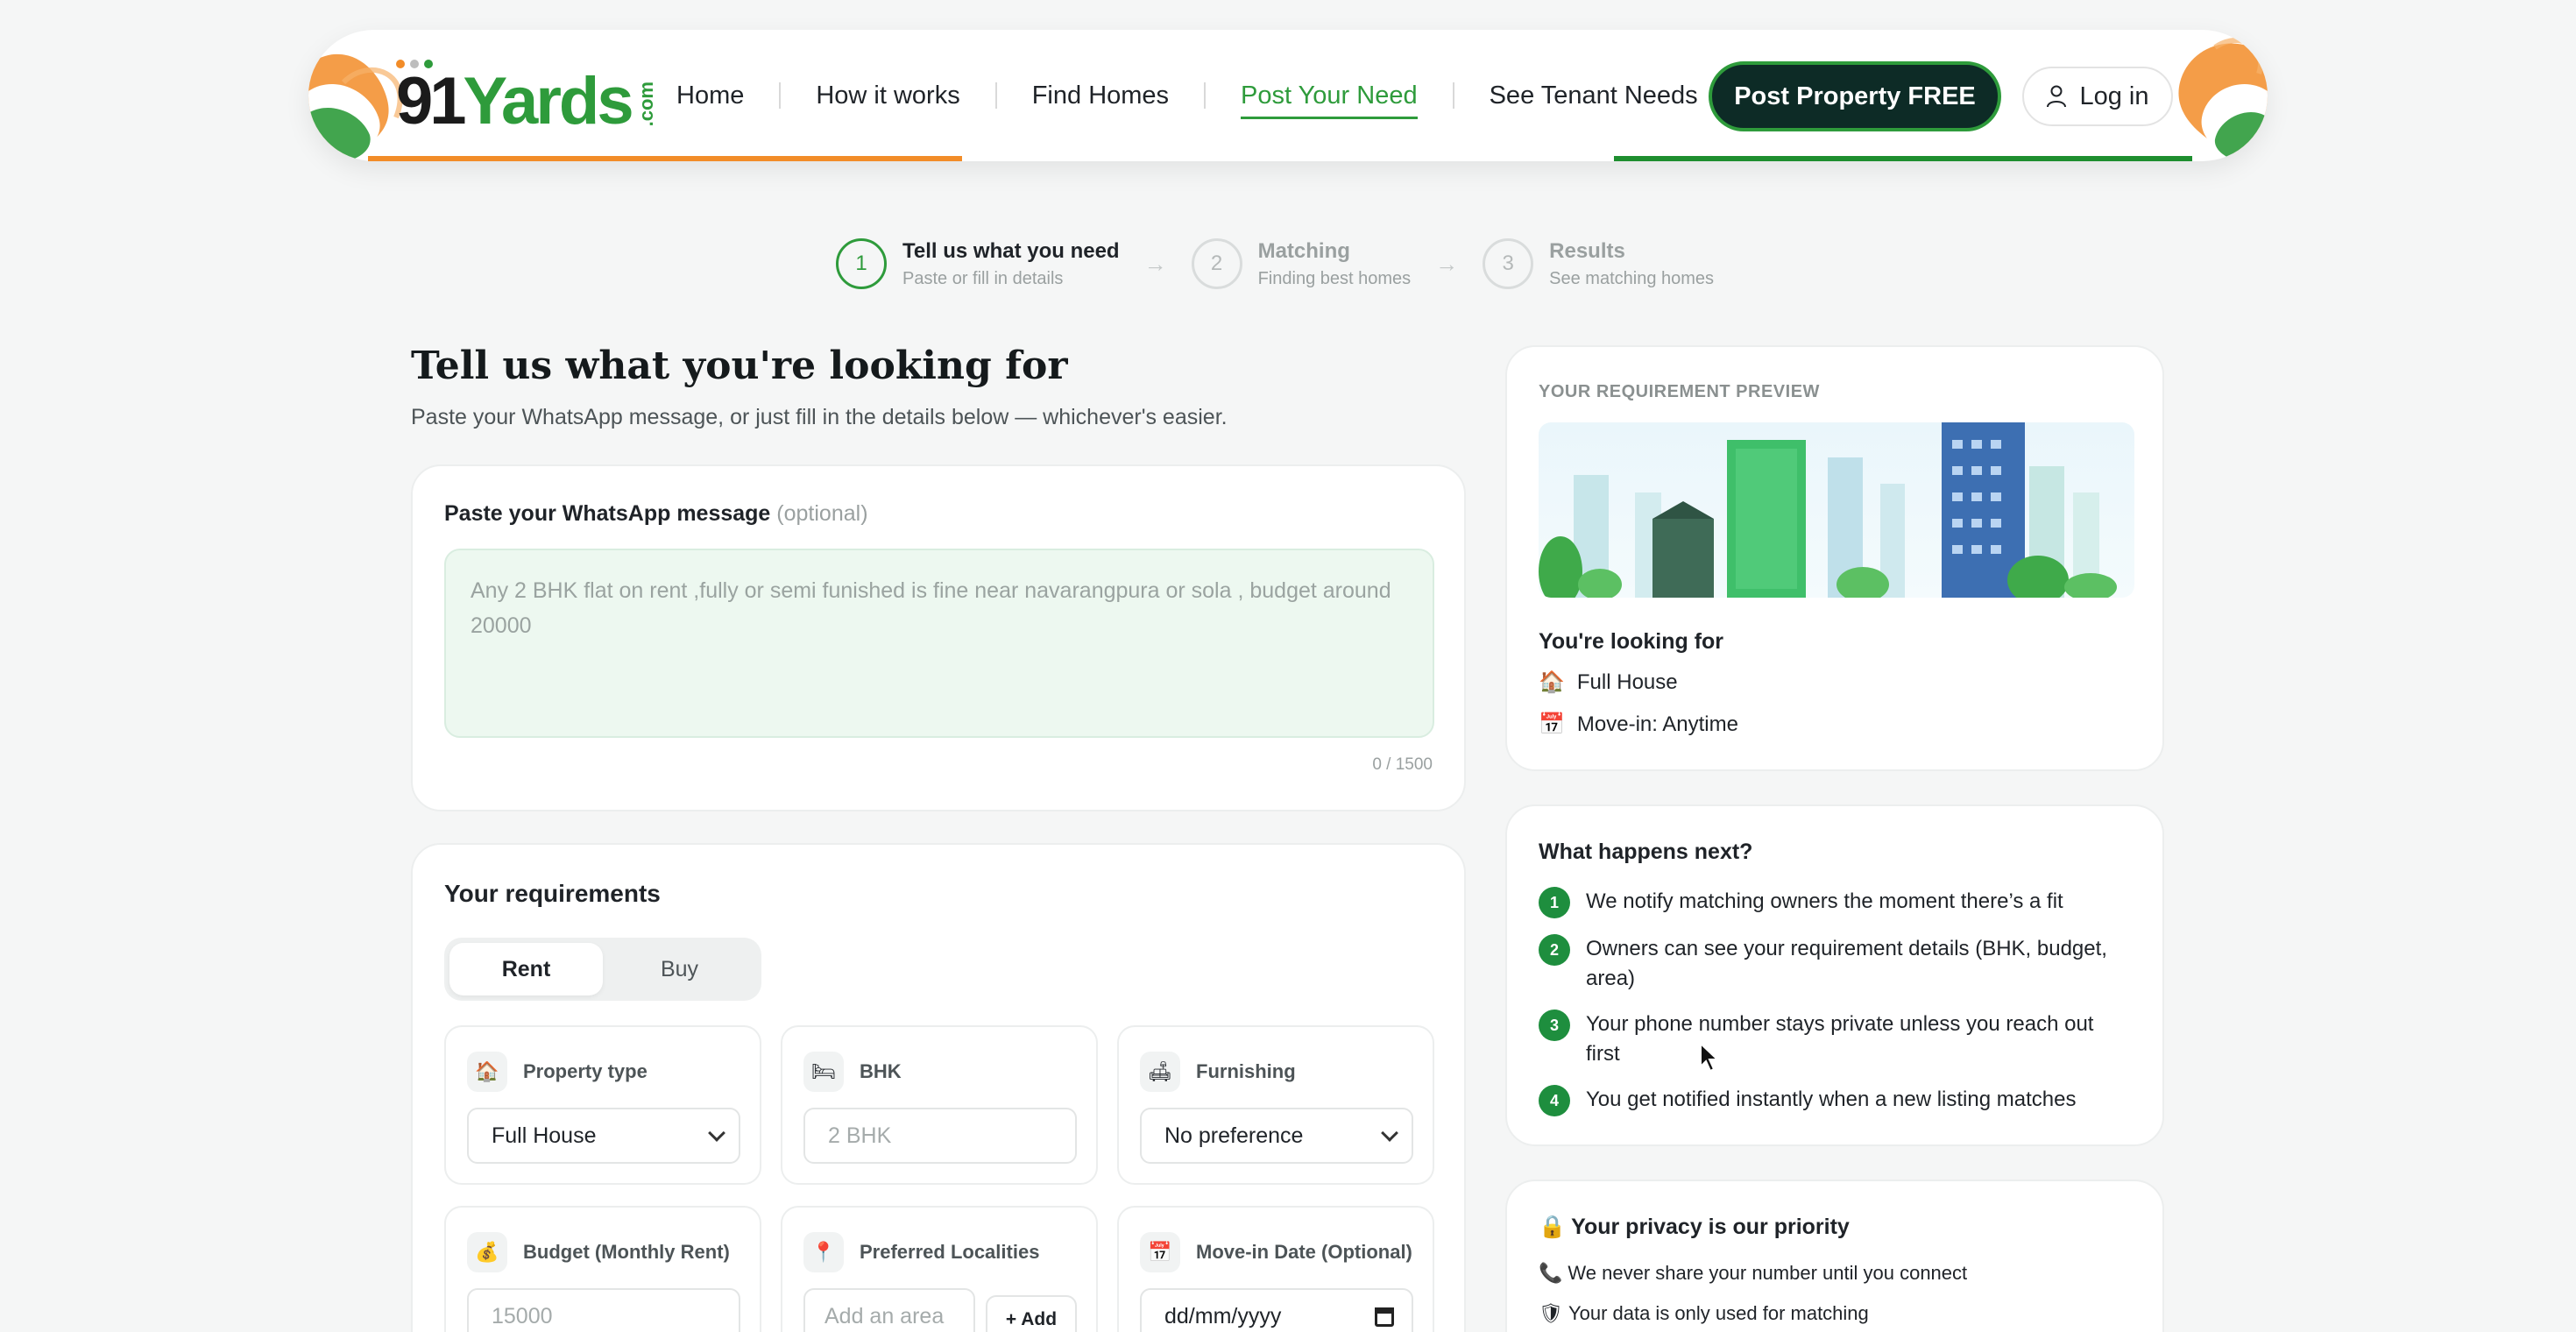  I want to click on step-subtitle: See matching homes, so click(1632, 278).